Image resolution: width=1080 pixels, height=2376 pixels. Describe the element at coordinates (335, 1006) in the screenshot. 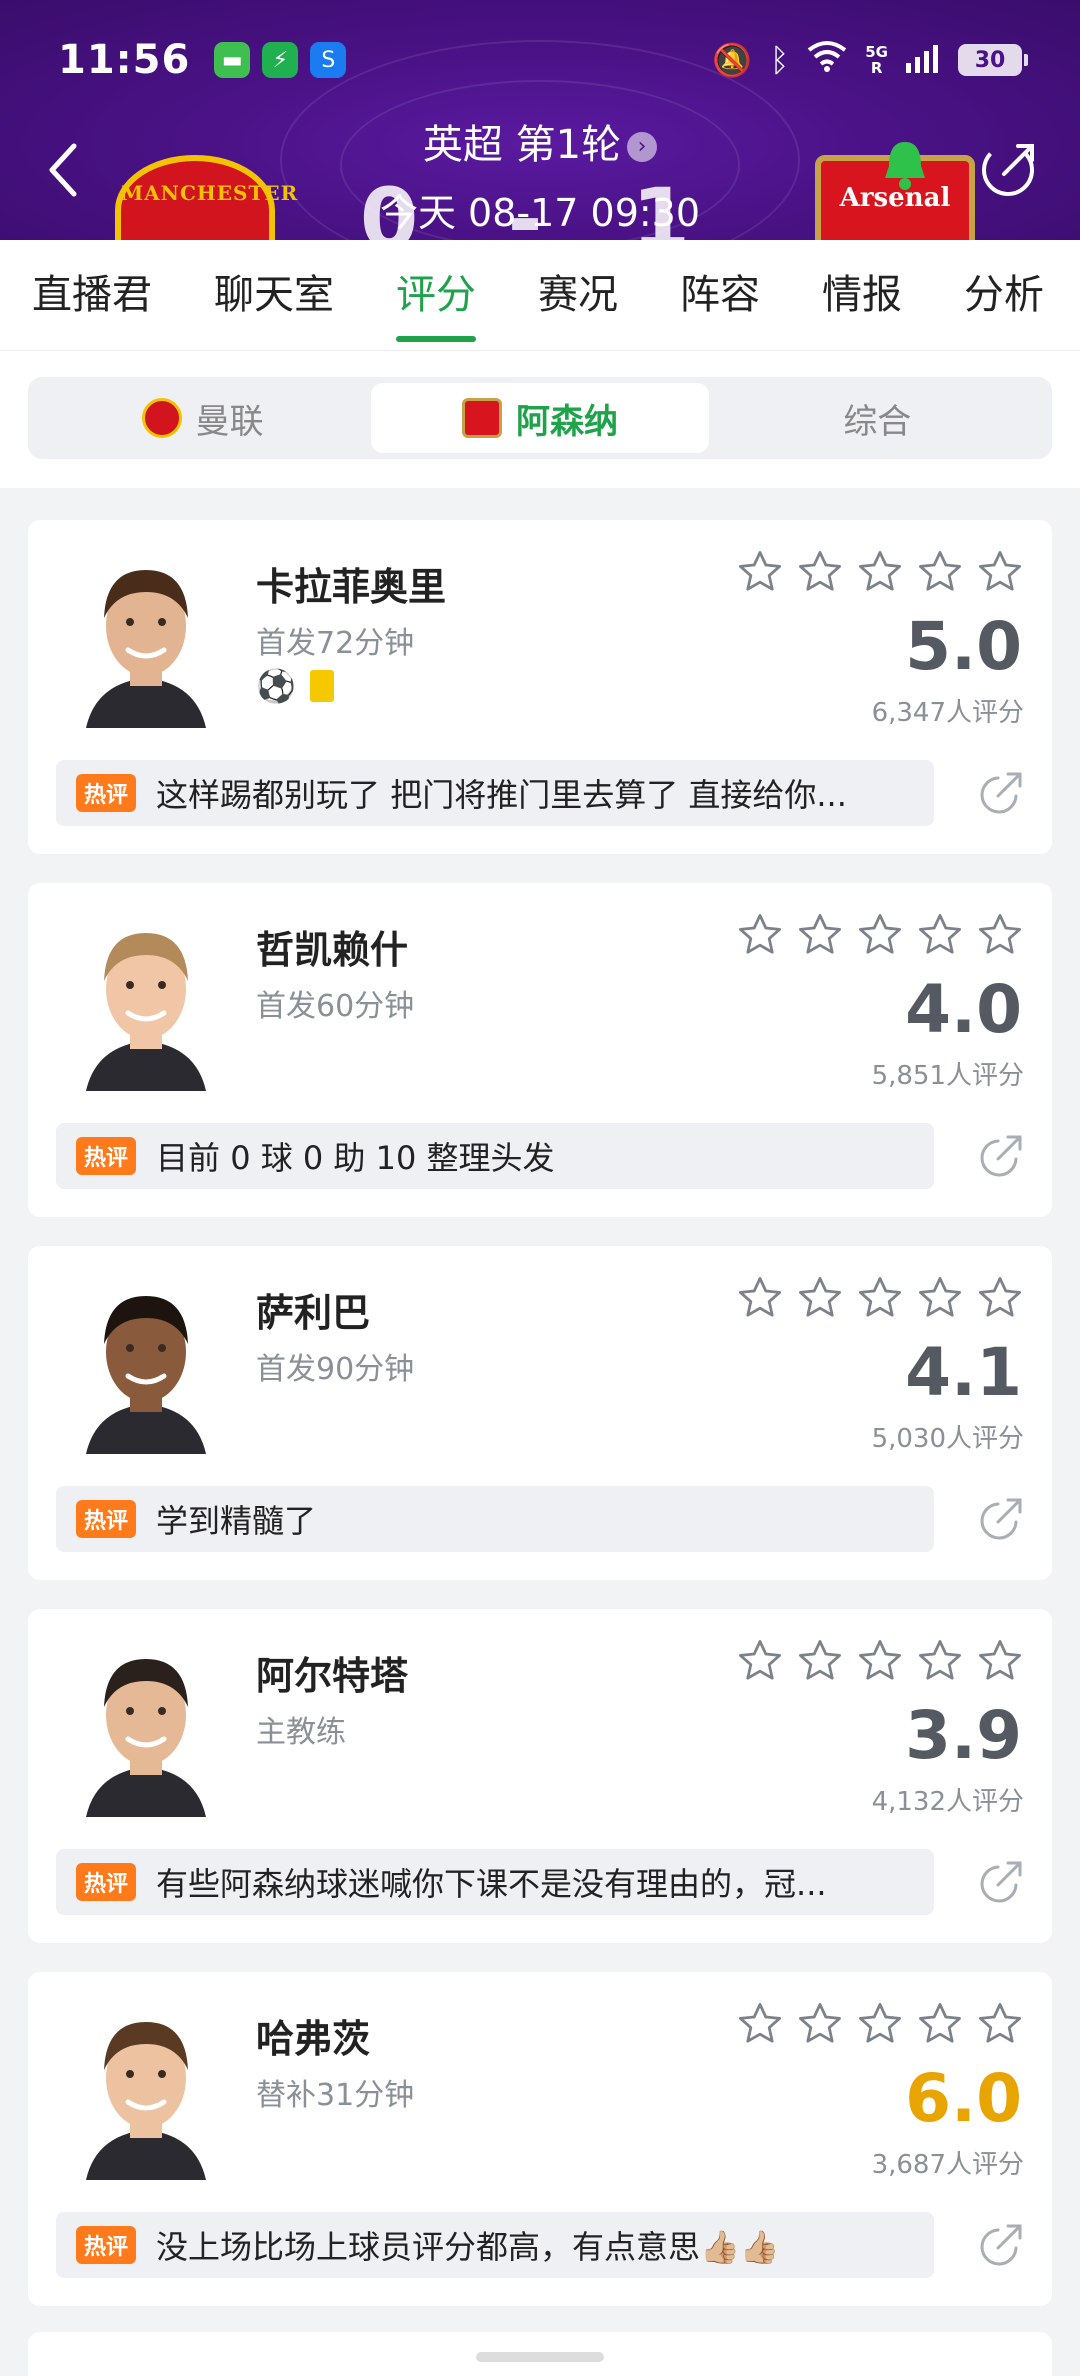

I see `player-role: 首发60分钟` at that location.